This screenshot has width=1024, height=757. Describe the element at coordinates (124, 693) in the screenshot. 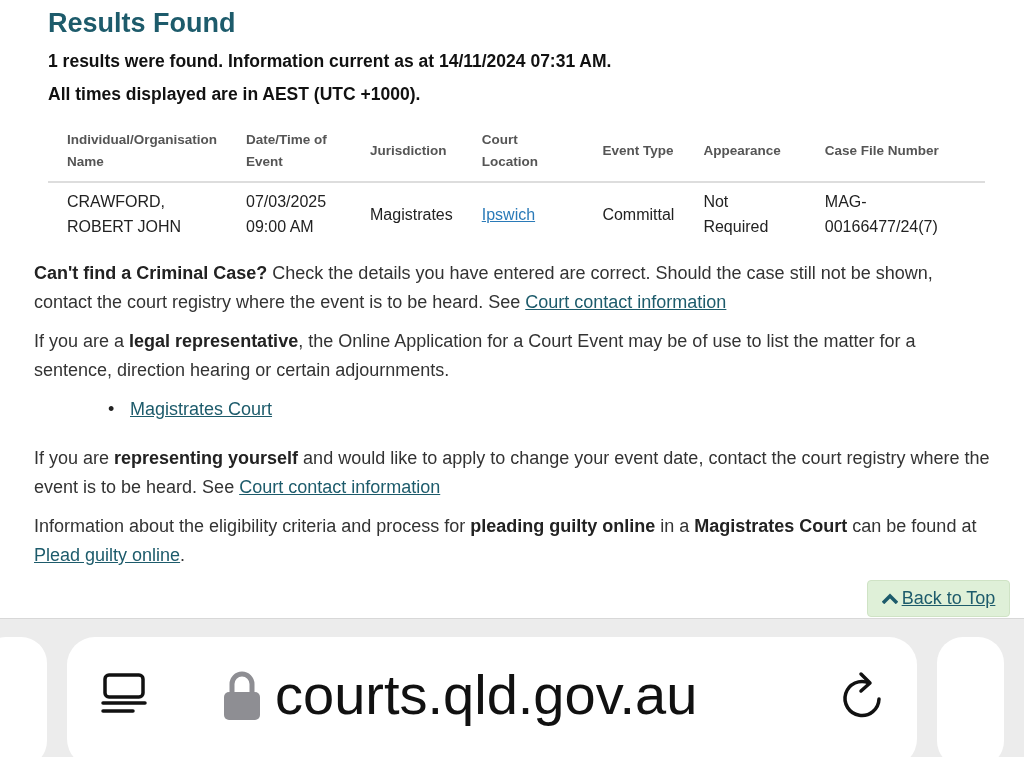

I see `reader-icon` at that location.